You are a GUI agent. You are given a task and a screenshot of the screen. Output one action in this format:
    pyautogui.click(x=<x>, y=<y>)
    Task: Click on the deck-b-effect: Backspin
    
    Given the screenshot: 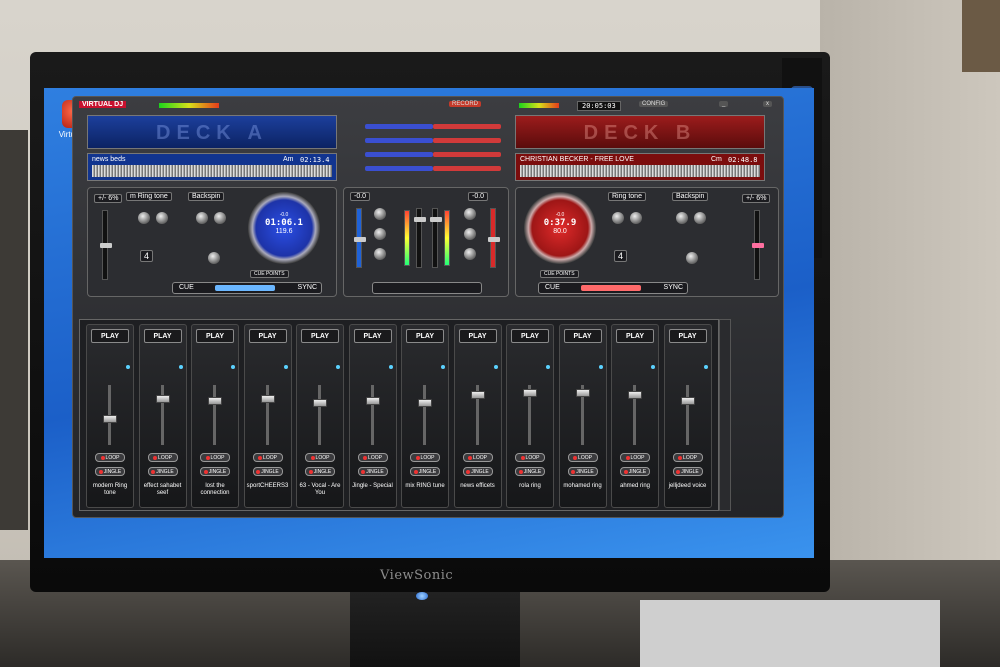 What is the action you would take?
    pyautogui.click(x=690, y=196)
    